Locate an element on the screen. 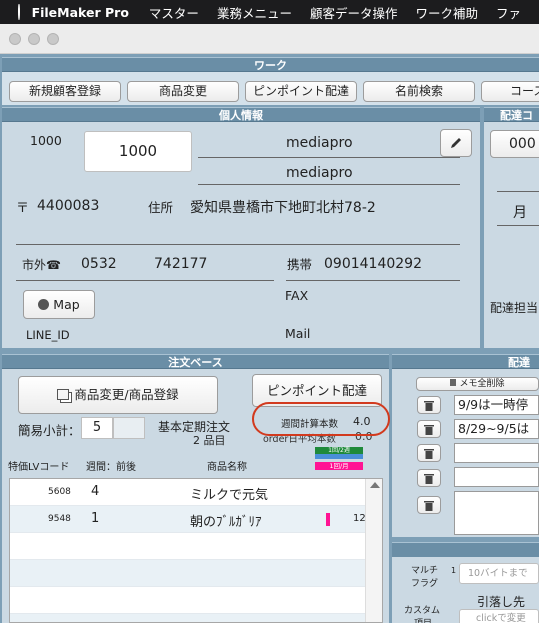 The image size is (539, 623). order-list-scrollbar is located at coordinates (373, 550).